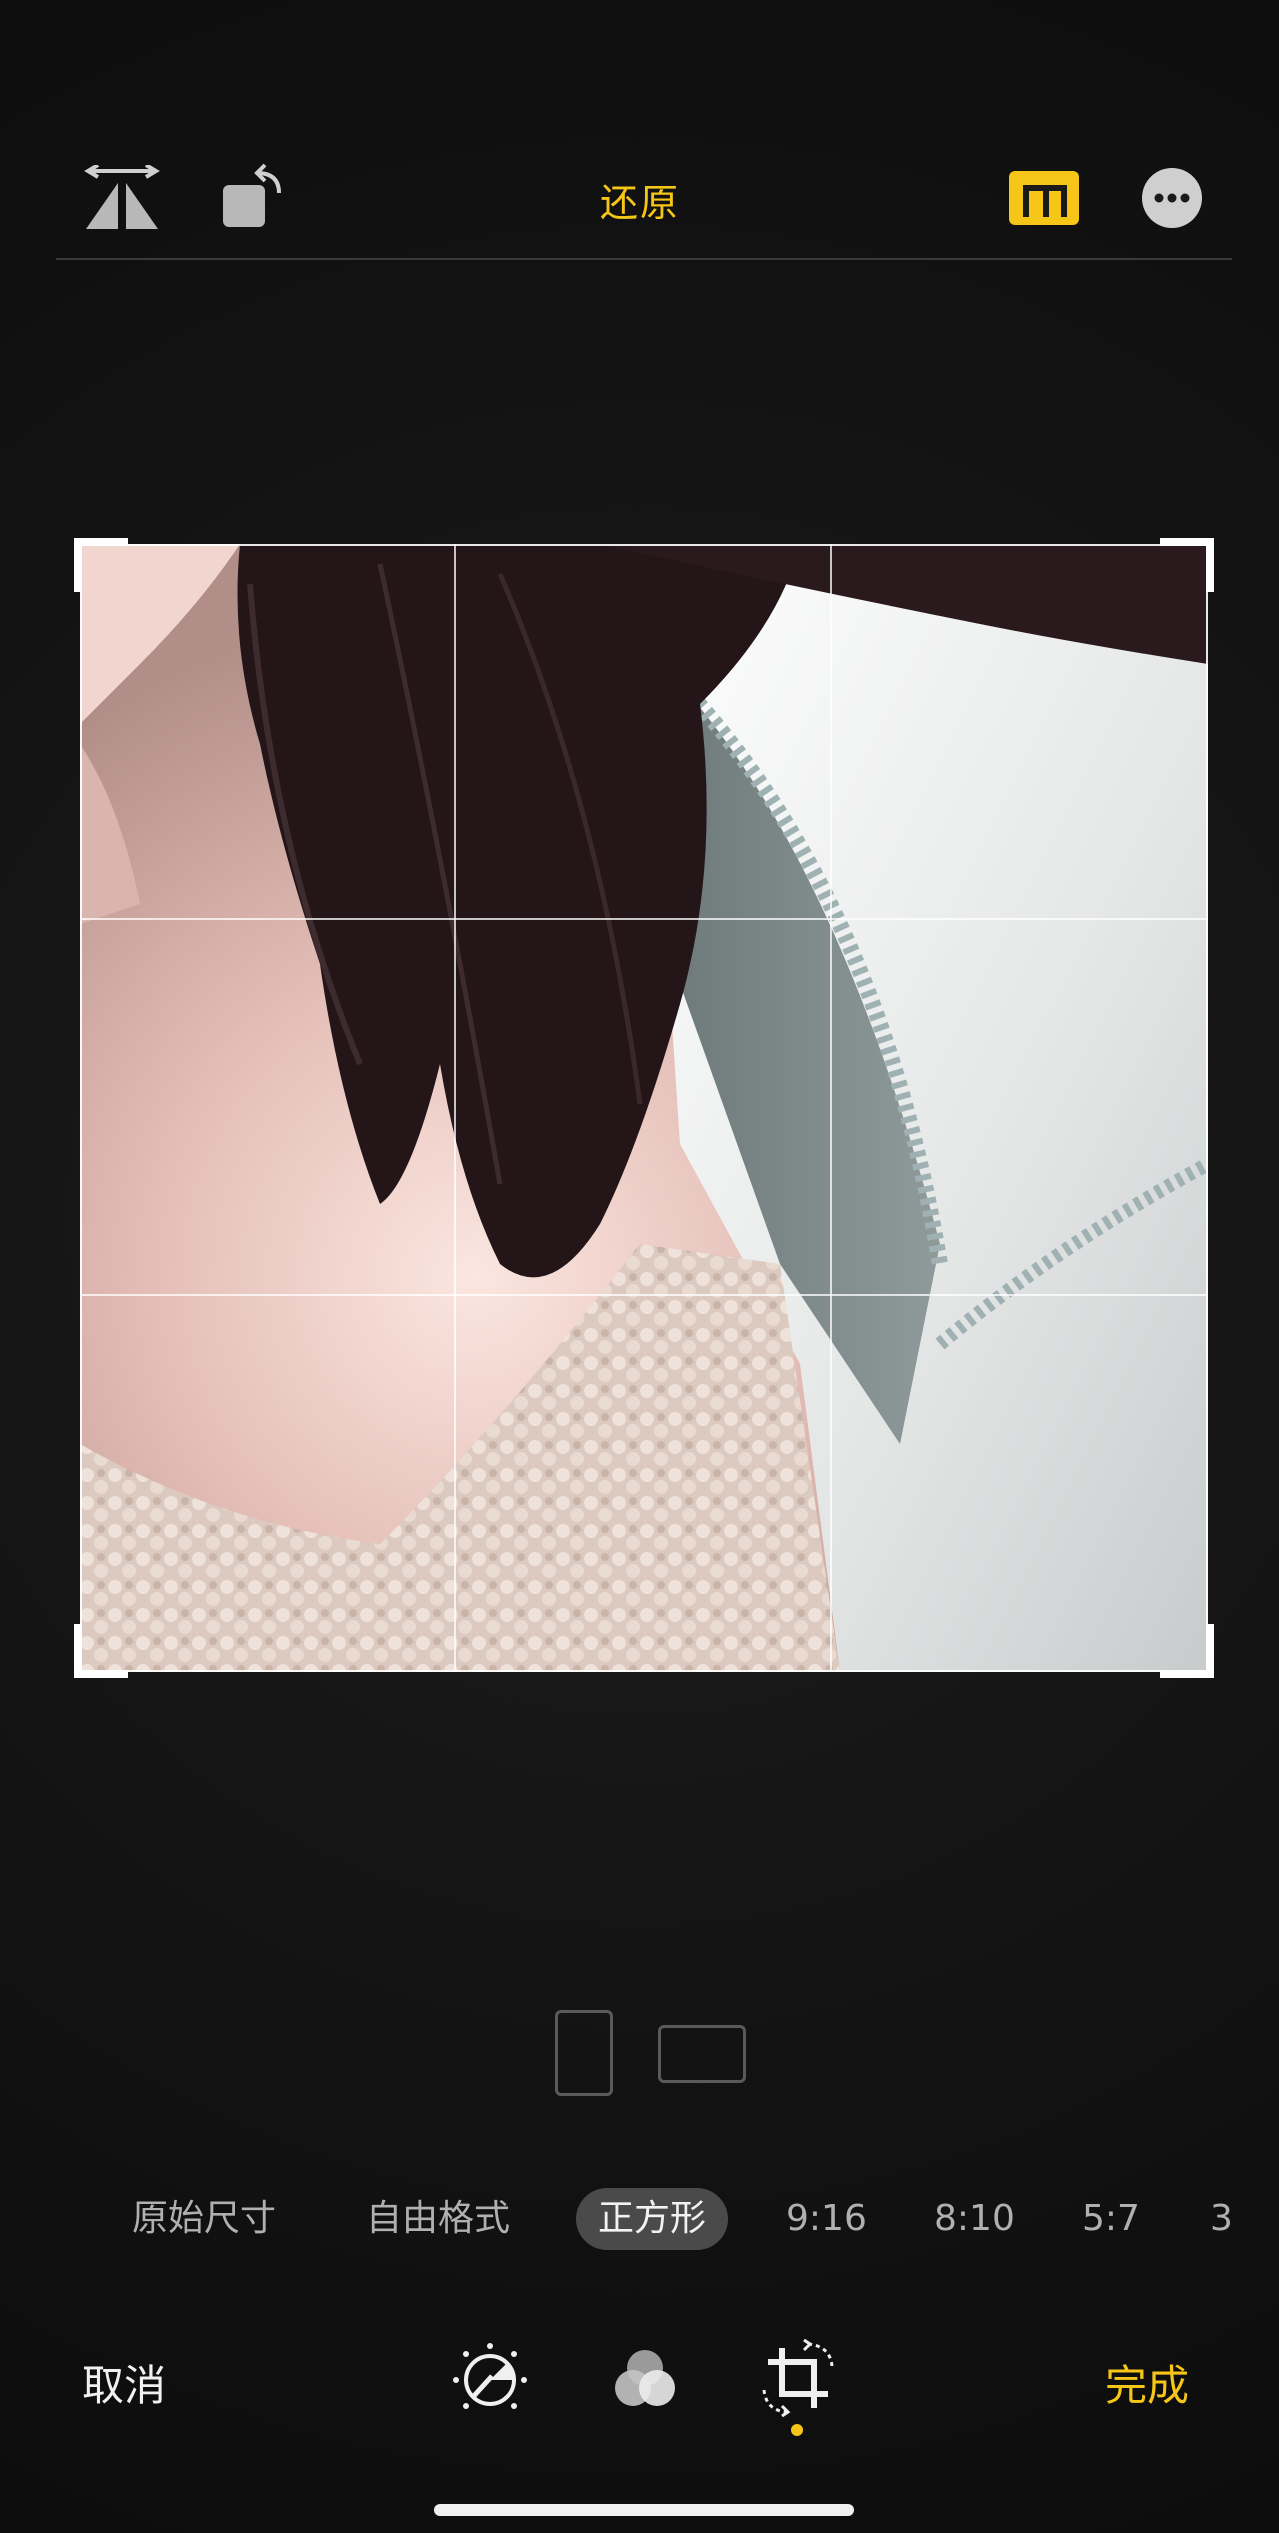 The image size is (1279, 2533). What do you see at coordinates (204, 2219) in the screenshot?
I see `ratio-original: 原始尺寸` at bounding box center [204, 2219].